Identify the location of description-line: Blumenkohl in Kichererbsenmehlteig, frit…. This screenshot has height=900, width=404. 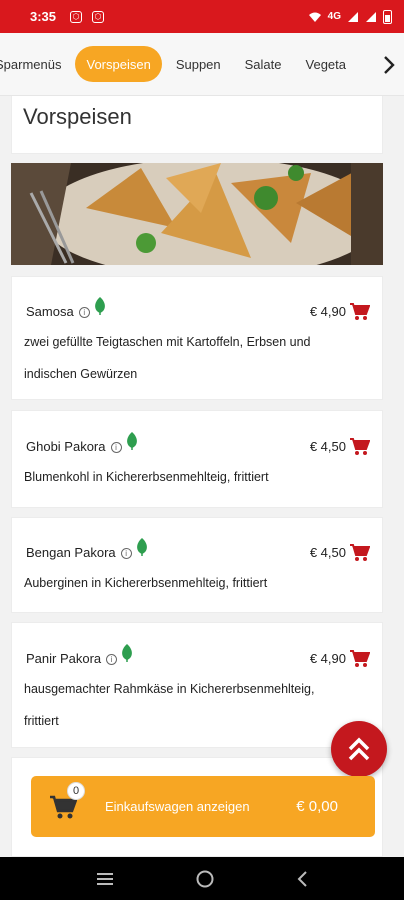
(146, 477).